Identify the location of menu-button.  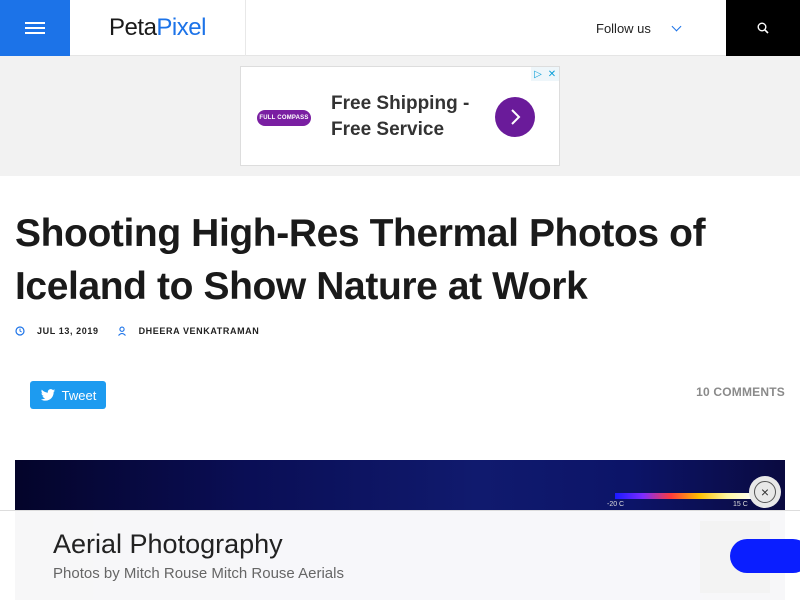
(35, 28).